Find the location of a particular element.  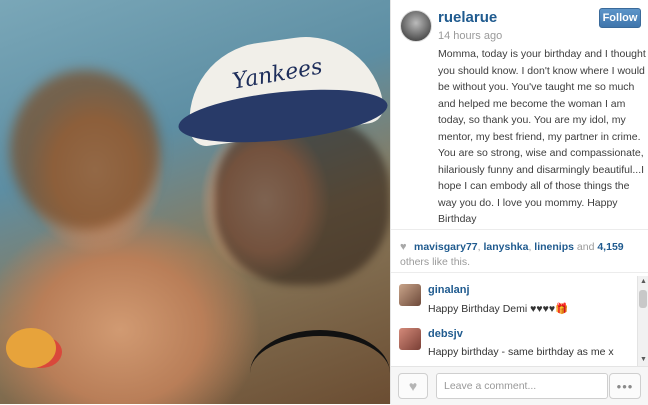

like-button: ♥ is located at coordinates (413, 386).